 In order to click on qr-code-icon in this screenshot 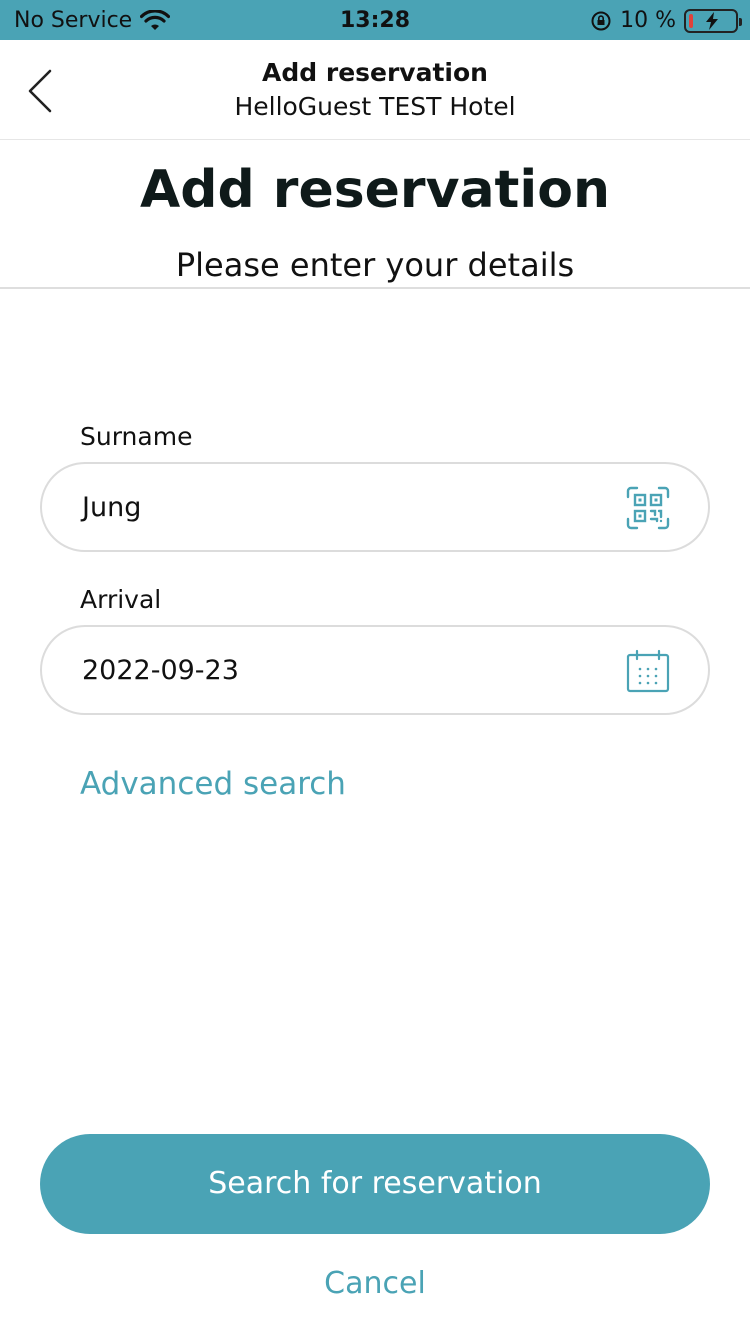, I will do `click(648, 508)`.